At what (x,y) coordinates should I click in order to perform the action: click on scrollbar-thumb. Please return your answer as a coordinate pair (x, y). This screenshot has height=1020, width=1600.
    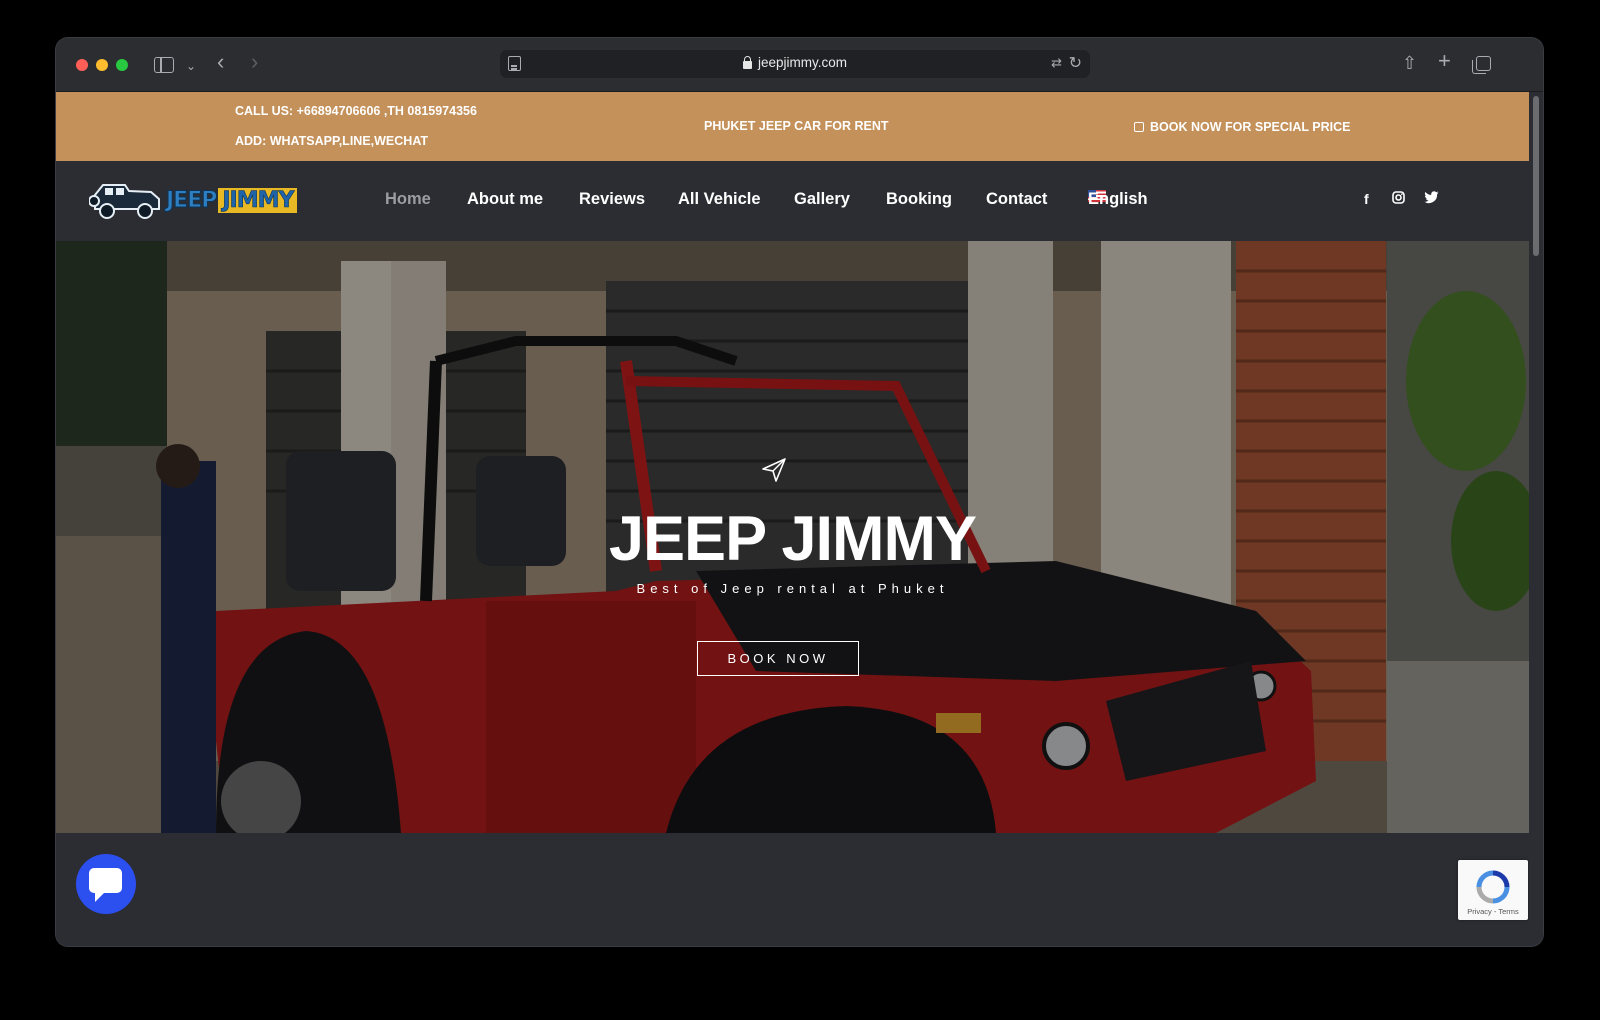
    Looking at the image, I should click on (1536, 176).